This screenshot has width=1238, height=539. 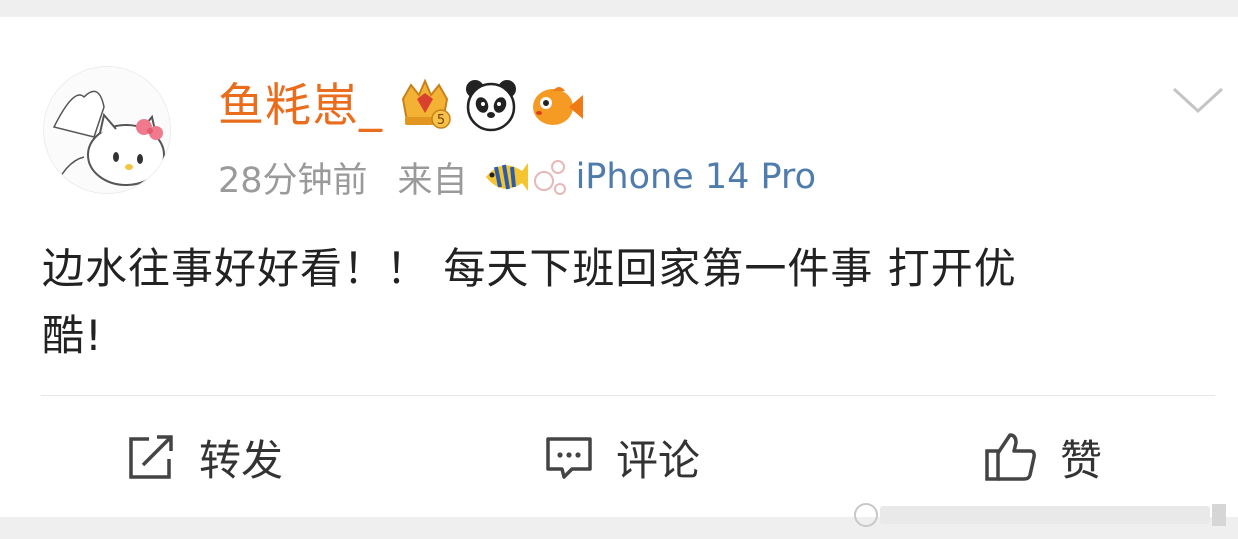 What do you see at coordinates (72, 335) in the screenshot?
I see `post-text-line: 酷!` at bounding box center [72, 335].